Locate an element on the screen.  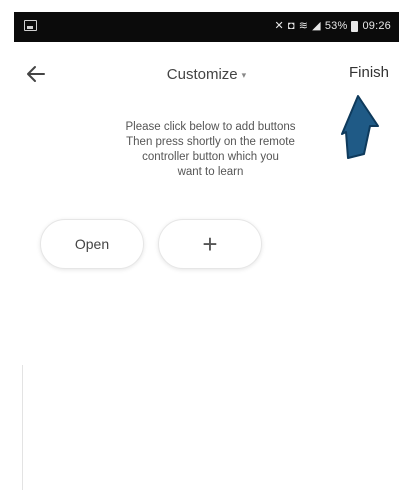
alarm-icon: ◘ is located at coordinates (291, 25).